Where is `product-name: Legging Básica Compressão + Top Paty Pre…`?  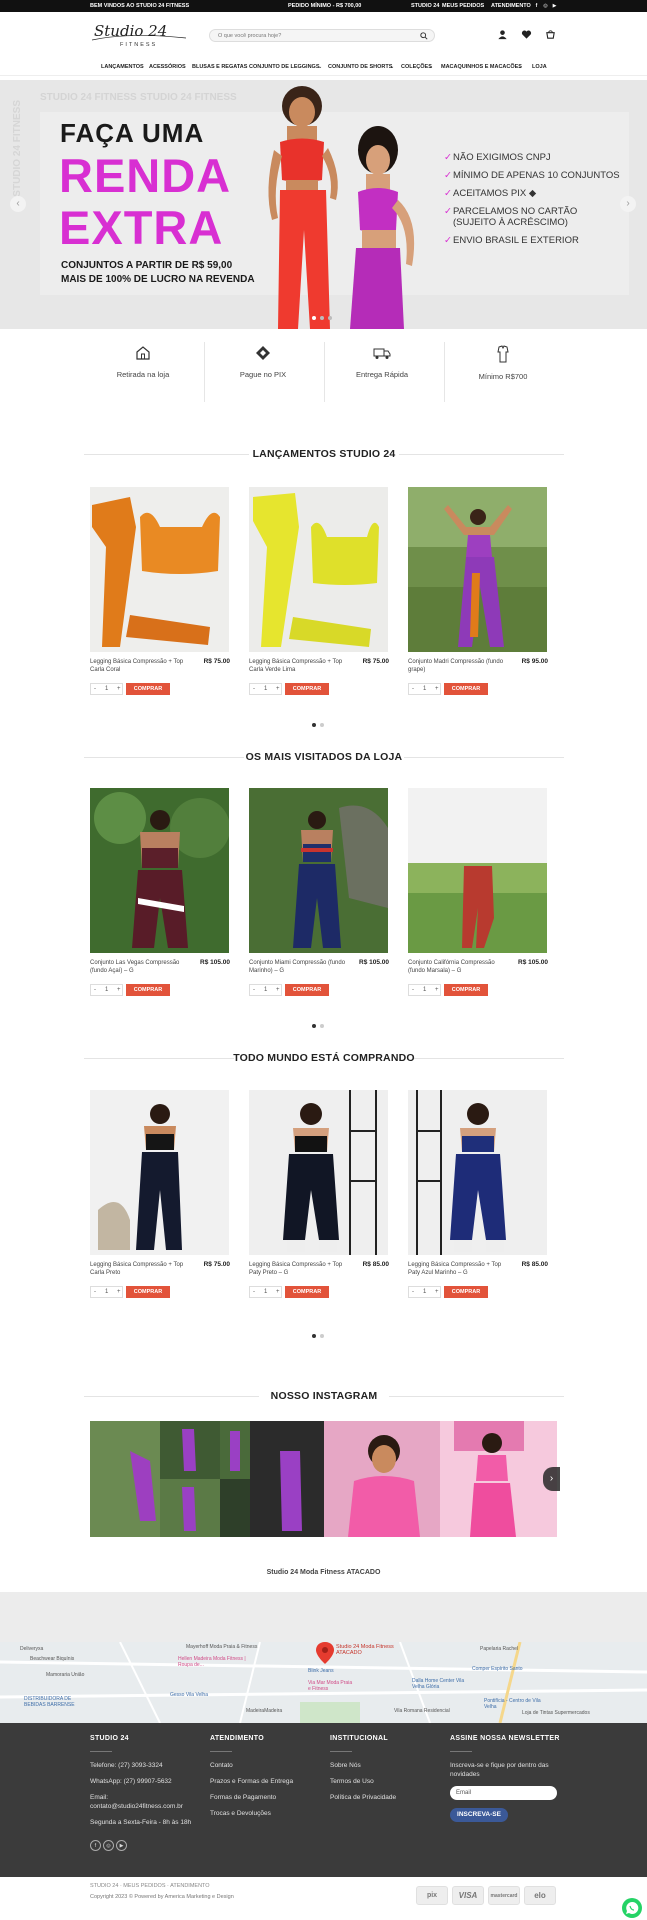 product-name: Legging Básica Compressão + Top Paty Pre… is located at coordinates (299, 1269).